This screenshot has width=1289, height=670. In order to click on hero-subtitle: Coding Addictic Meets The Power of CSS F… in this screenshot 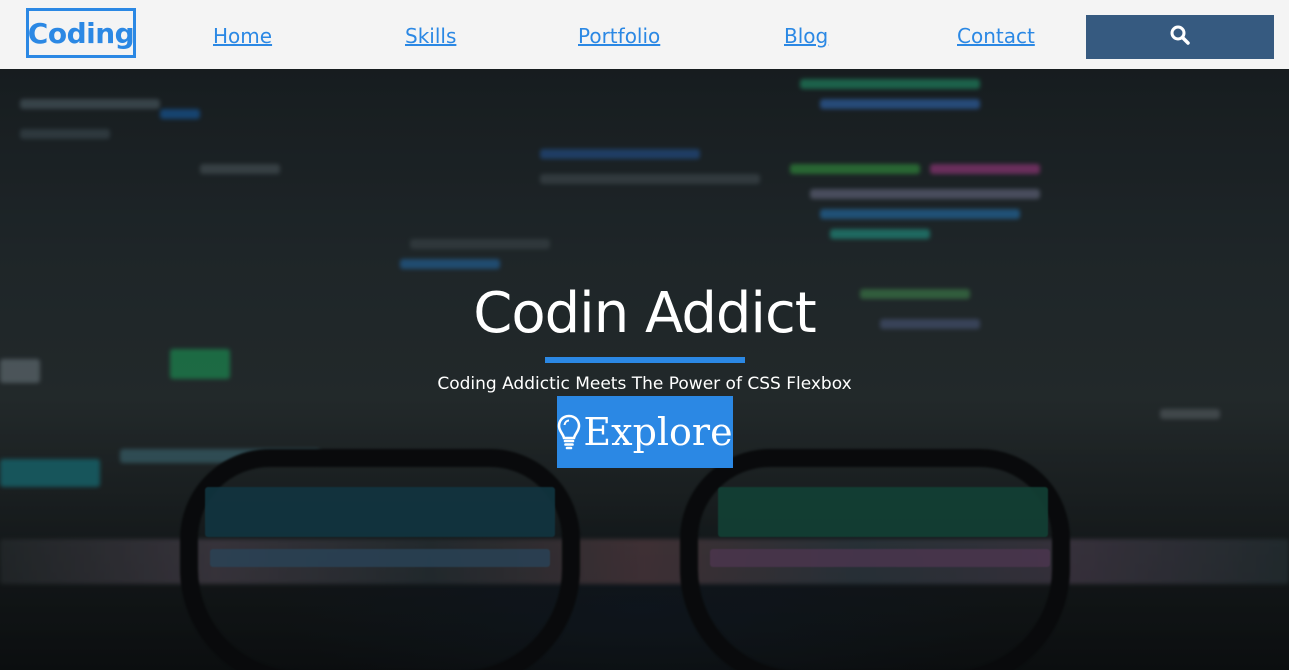, I will do `click(644, 384)`.